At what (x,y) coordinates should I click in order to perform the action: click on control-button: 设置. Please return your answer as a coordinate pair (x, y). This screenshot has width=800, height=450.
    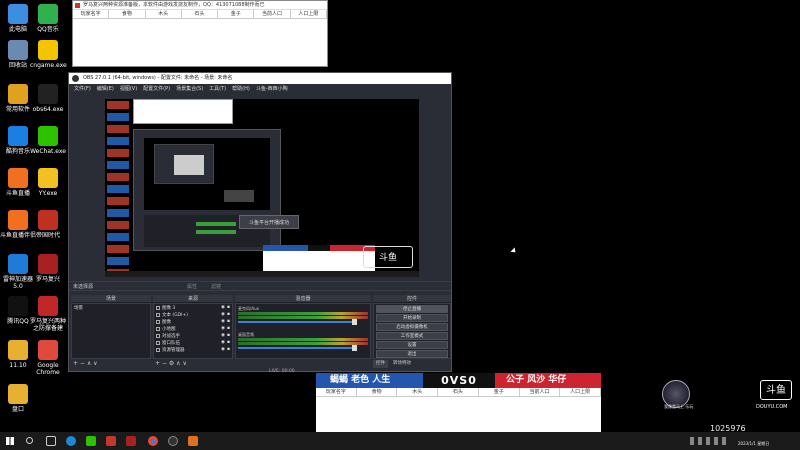
    Looking at the image, I should click on (412, 345).